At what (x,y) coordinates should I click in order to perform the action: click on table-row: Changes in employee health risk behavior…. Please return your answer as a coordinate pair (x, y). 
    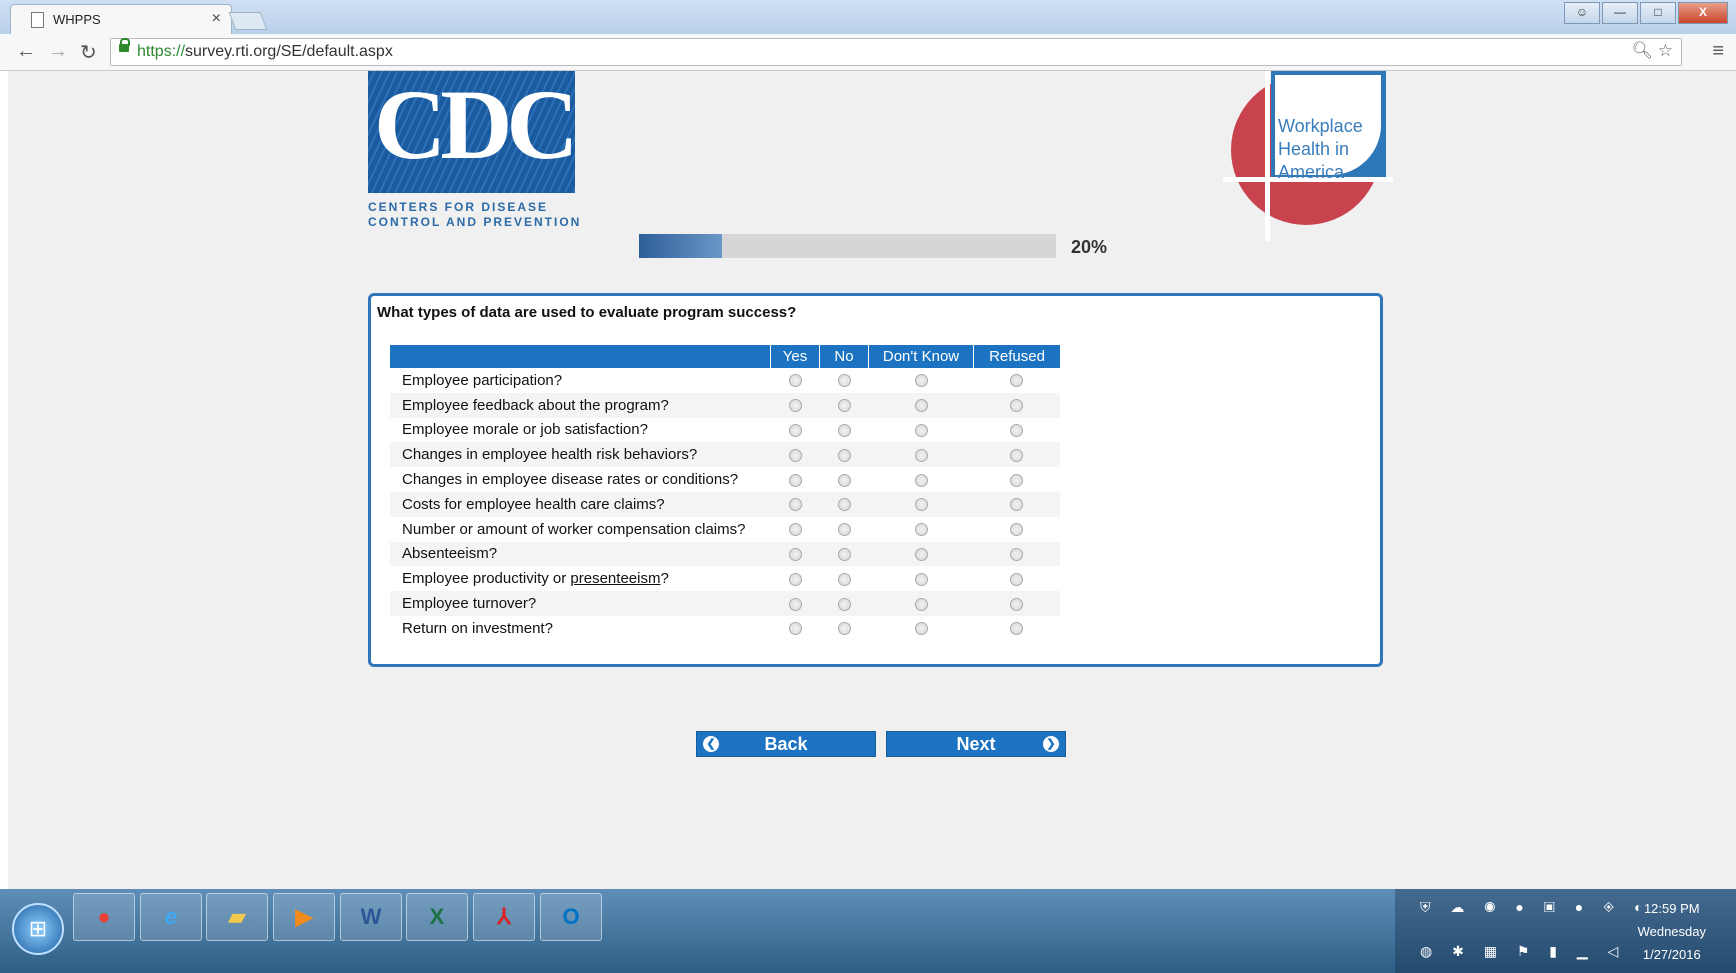
    Looking at the image, I should click on (725, 455).